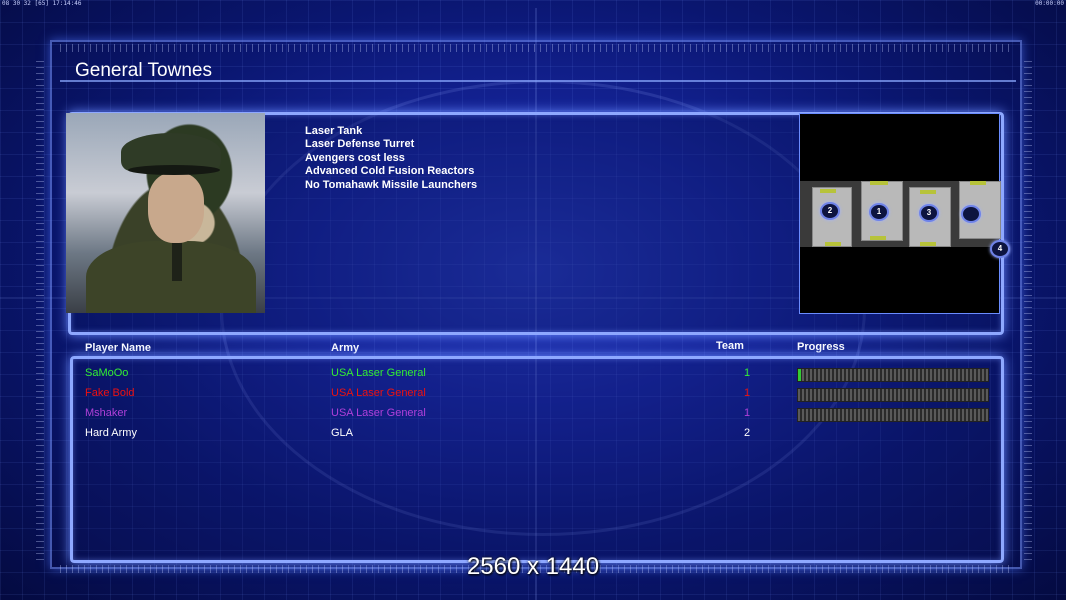 Image resolution: width=1066 pixels, height=600 pixels. Describe the element at coordinates (879, 212) in the screenshot. I see `start-position-marker: 1` at that location.